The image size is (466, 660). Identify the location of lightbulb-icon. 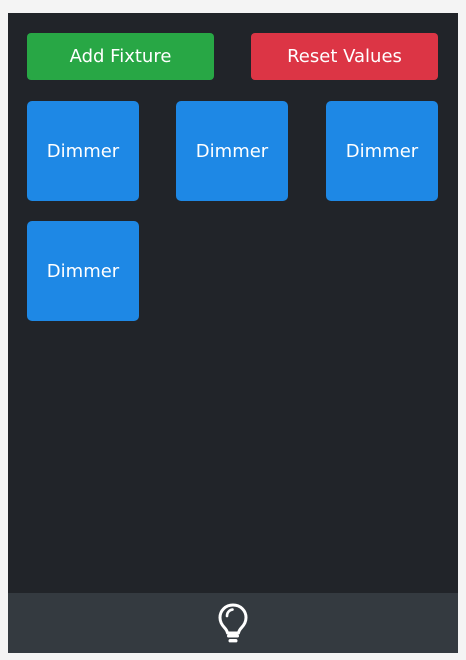
(233, 623).